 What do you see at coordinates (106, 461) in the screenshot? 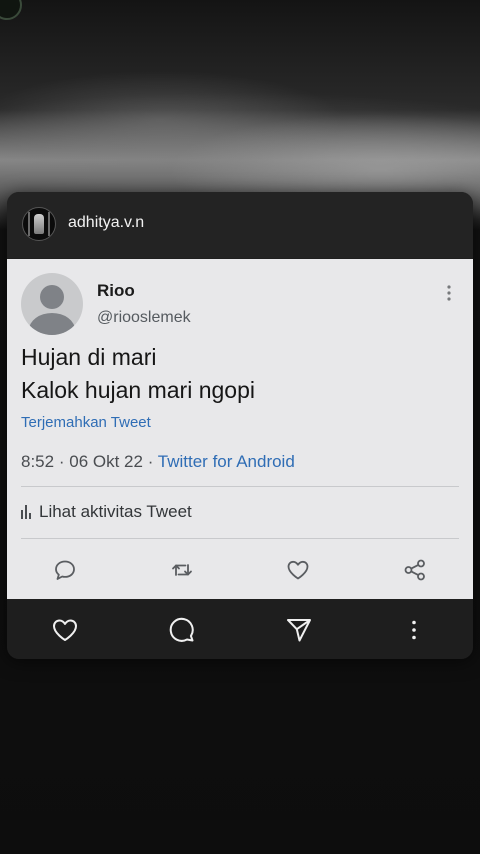
I see `tweet-date: 06 Okt 22` at bounding box center [106, 461].